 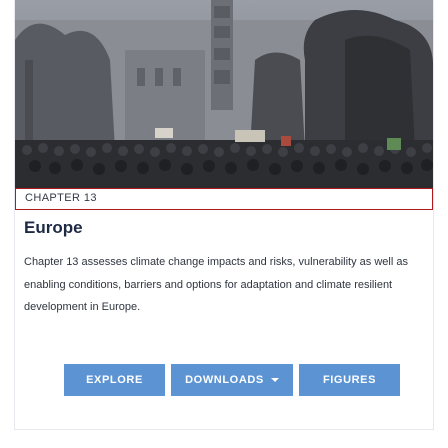 I want to click on chapter-title: Europe, so click(x=53, y=228).